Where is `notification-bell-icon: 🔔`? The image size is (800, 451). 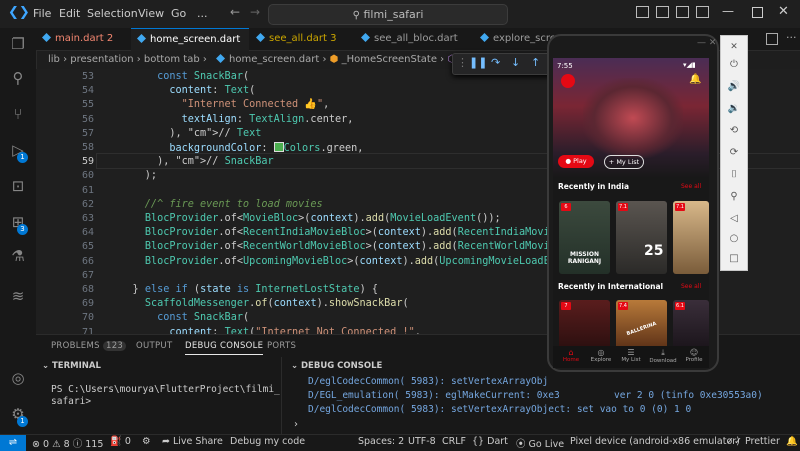
notification-bell-icon: 🔔 is located at coordinates (695, 79).